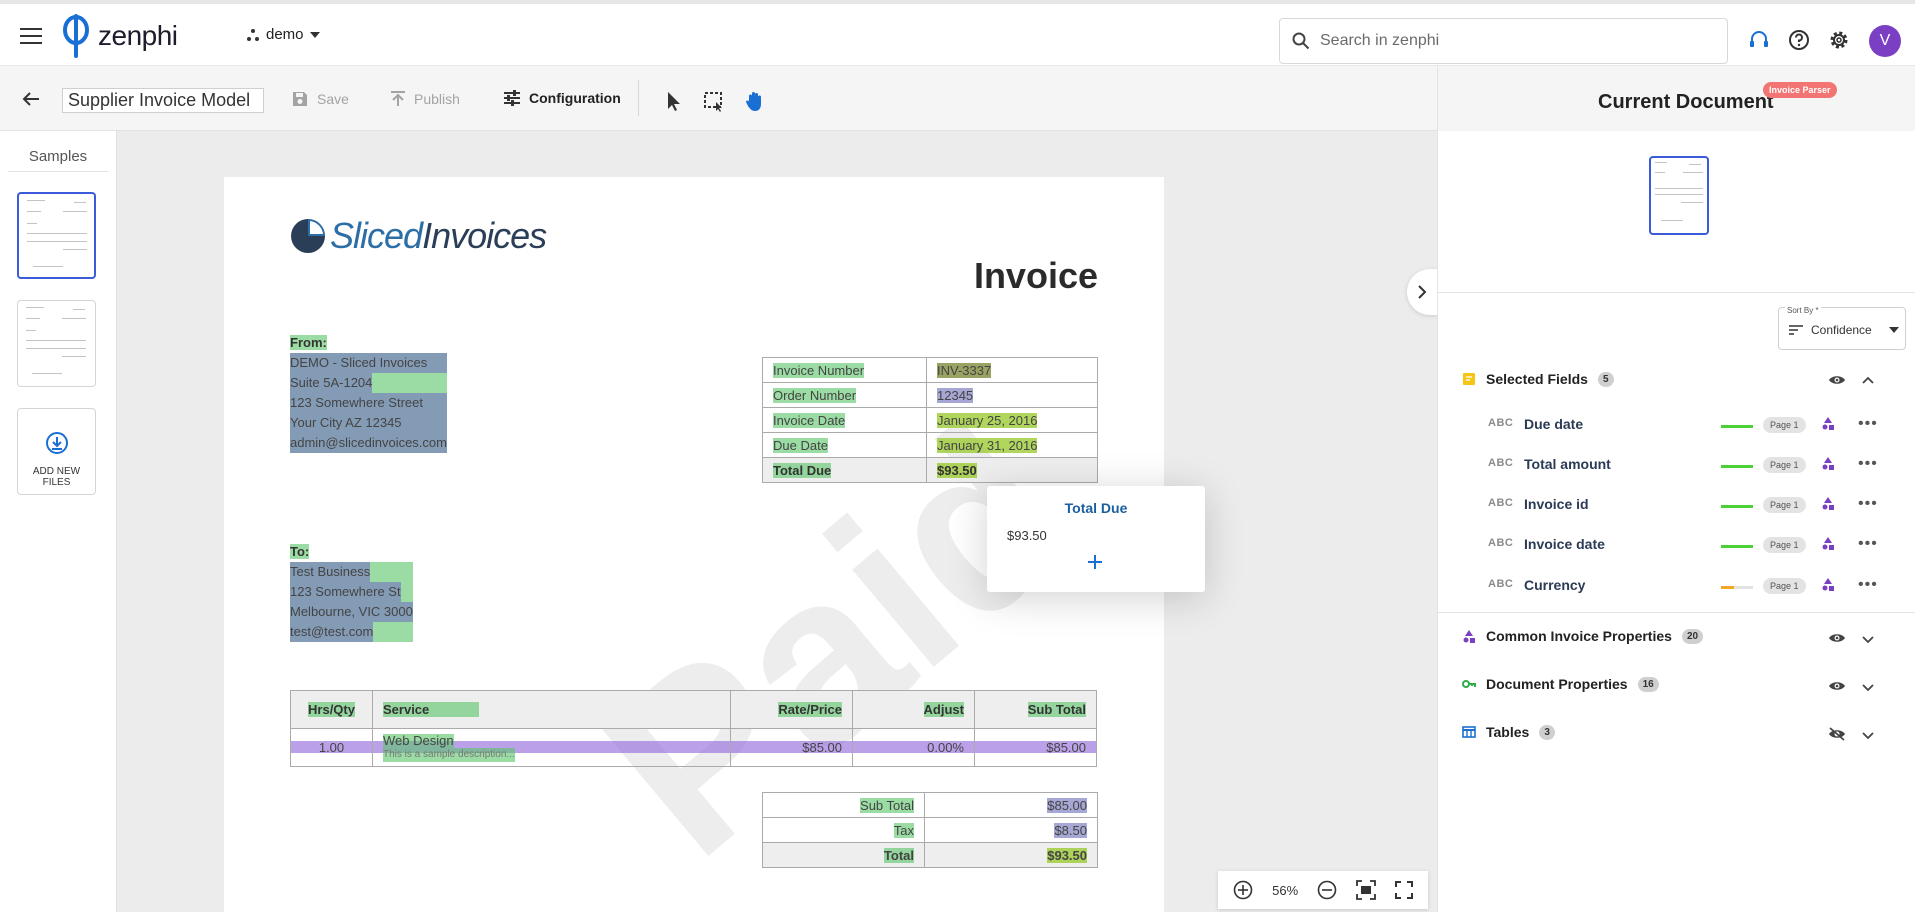 The image size is (1915, 912). What do you see at coordinates (1885, 41) in the screenshot?
I see `user-avatar: V` at bounding box center [1885, 41].